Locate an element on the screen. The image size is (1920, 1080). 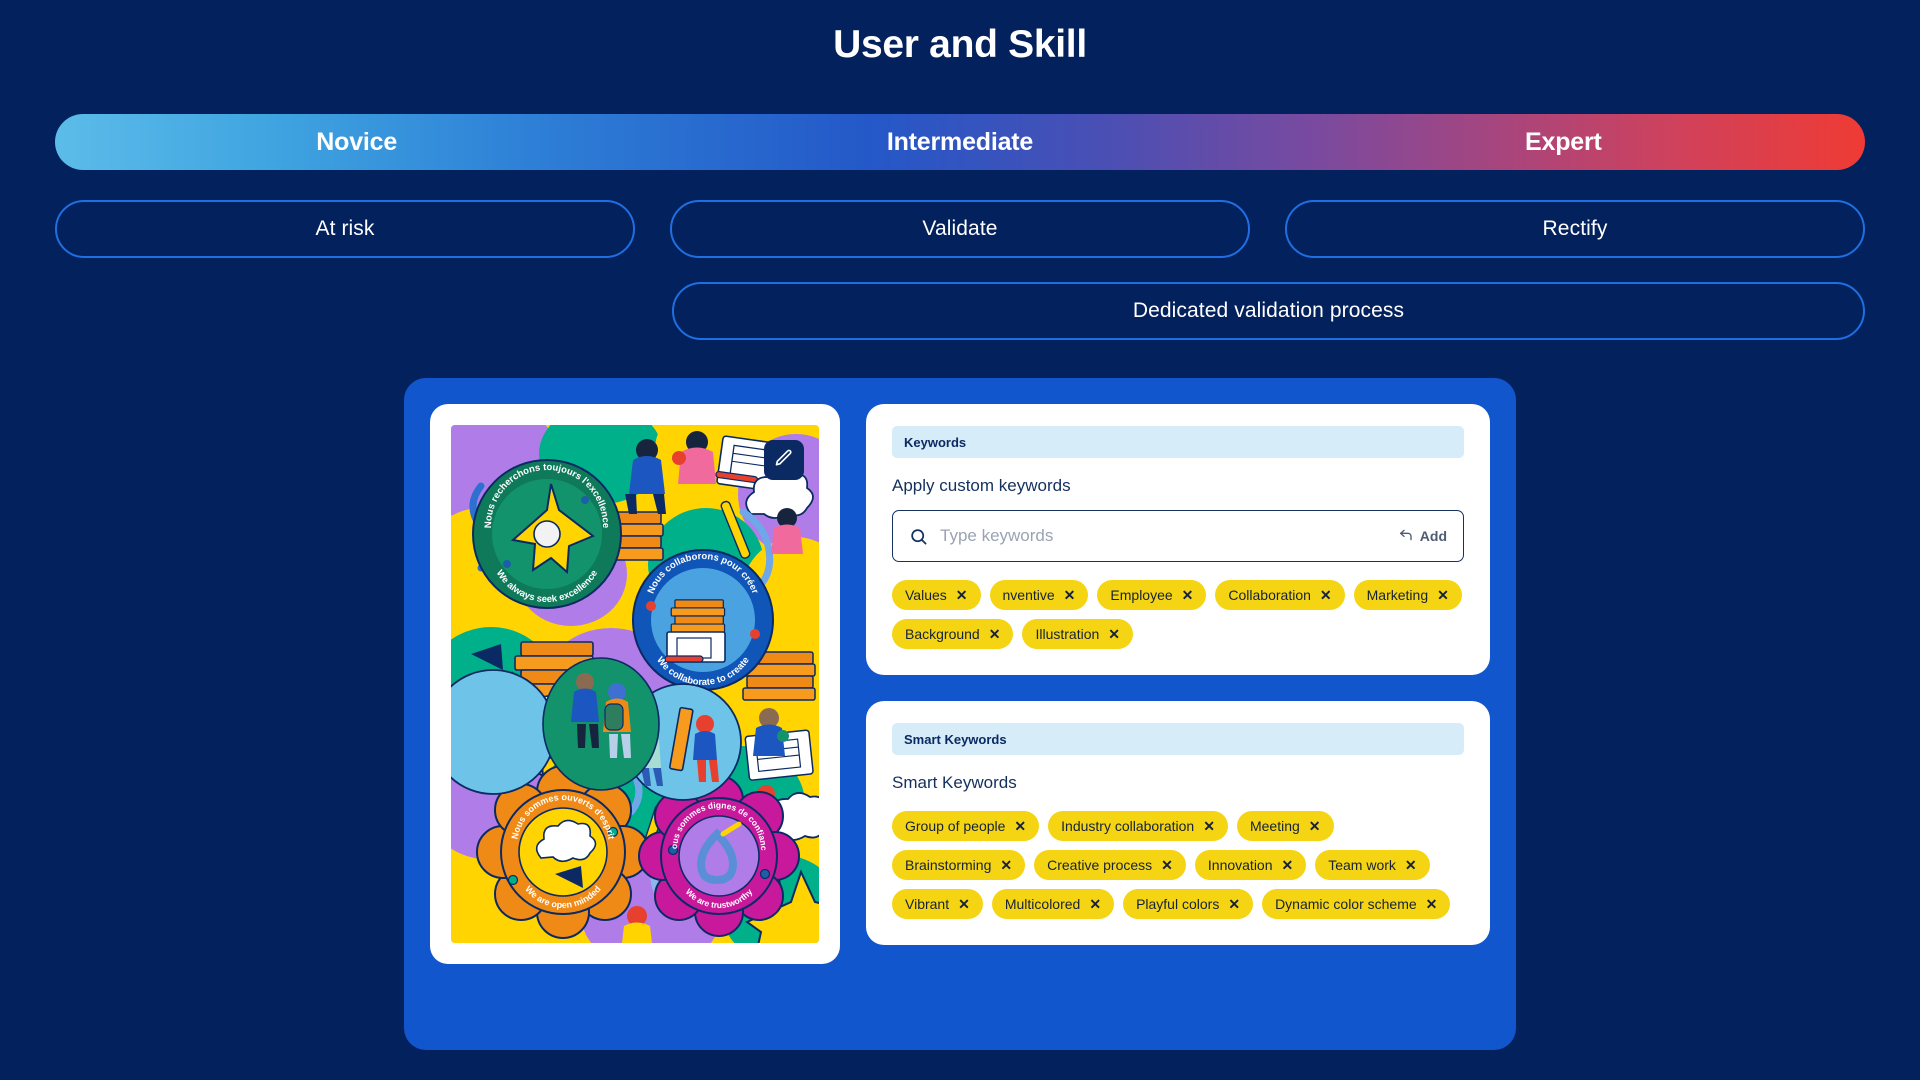
smart-keyword-tag-label: Playful colors is located at coordinates (1178, 904).